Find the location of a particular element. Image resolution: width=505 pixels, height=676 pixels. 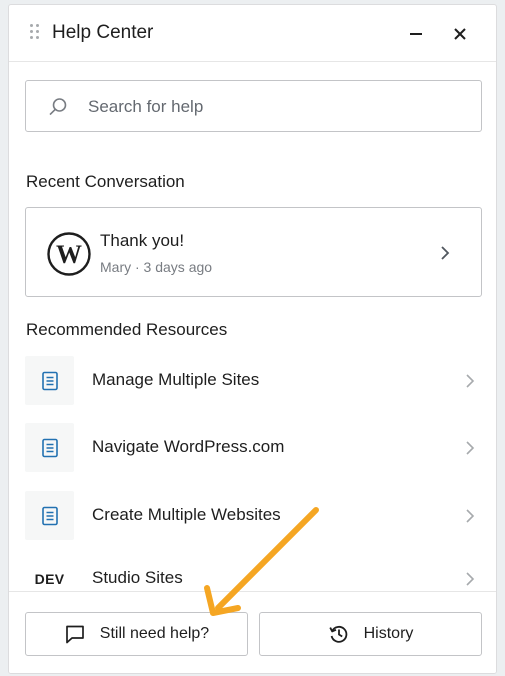

conversation-title: Thank you! is located at coordinates (142, 240).